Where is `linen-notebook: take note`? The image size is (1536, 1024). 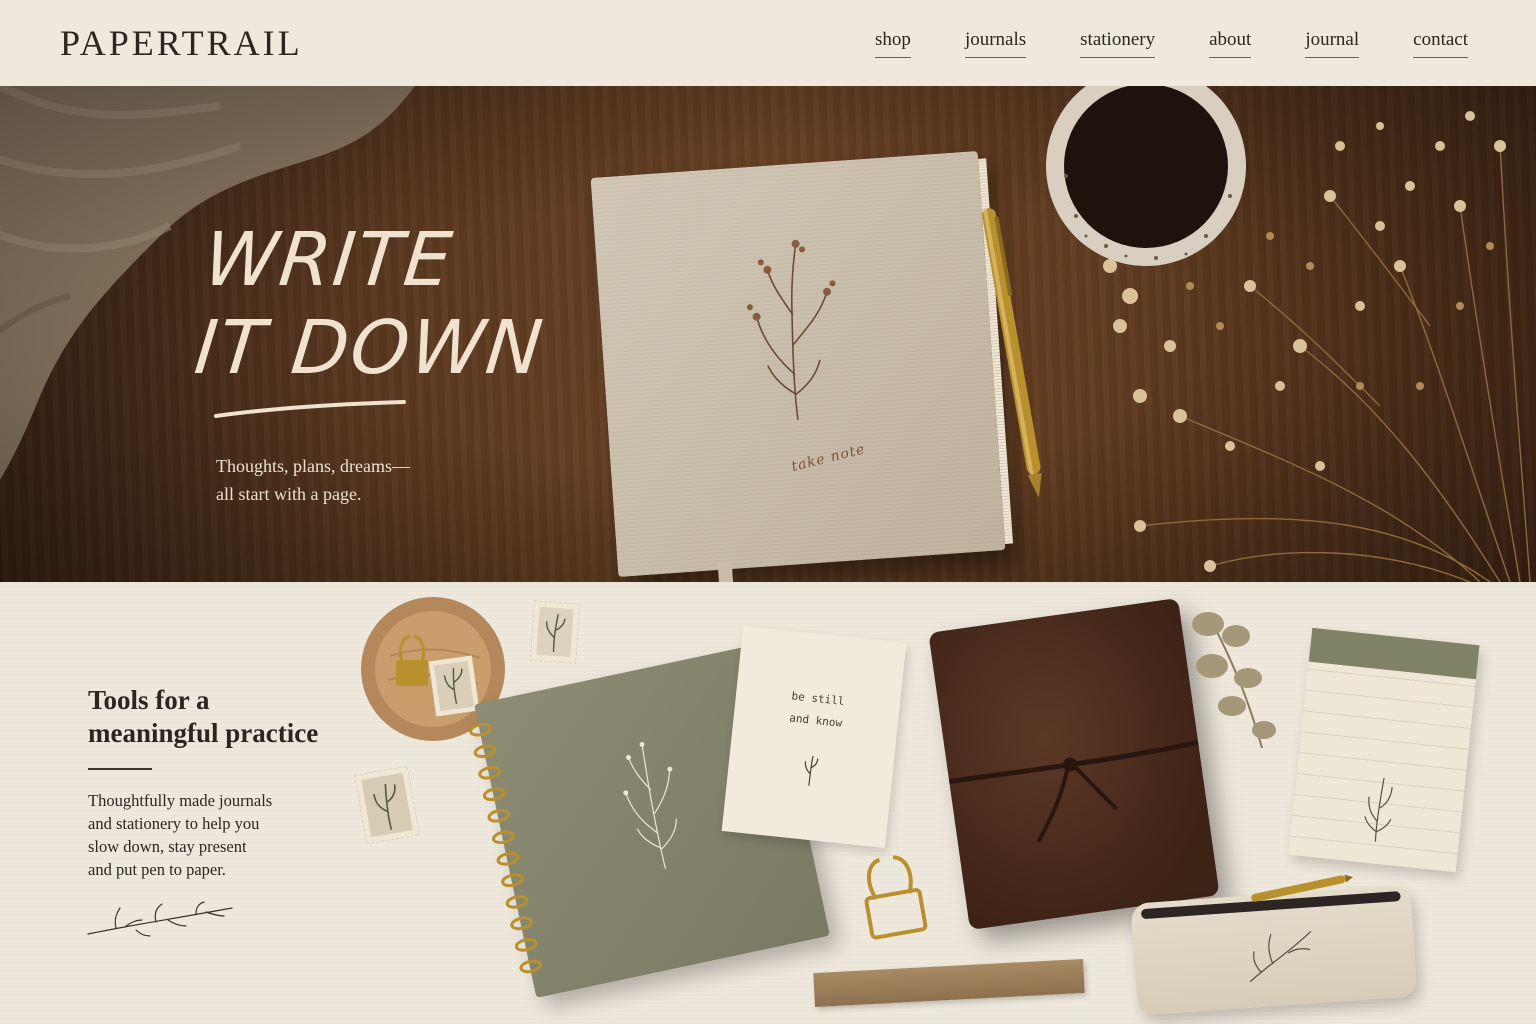
linen-notebook: take note is located at coordinates (798, 366).